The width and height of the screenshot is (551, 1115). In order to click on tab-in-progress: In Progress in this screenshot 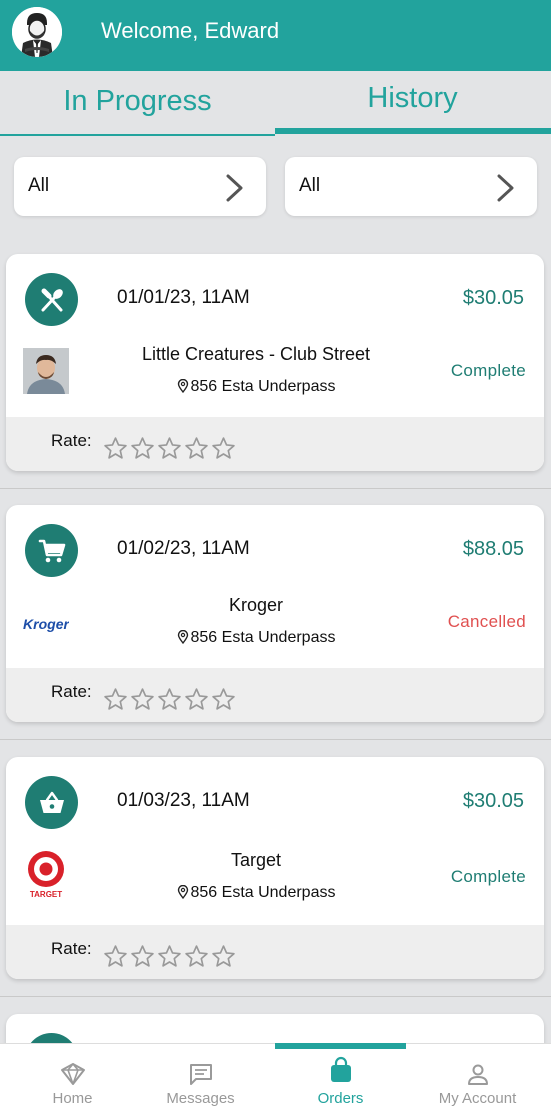, I will do `click(137, 104)`.